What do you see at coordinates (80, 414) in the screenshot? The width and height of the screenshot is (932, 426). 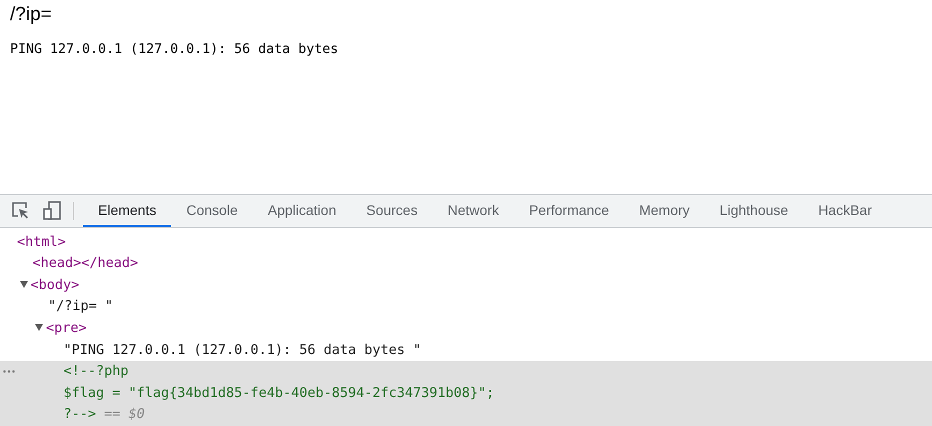 I see `code-comment: ?-->` at bounding box center [80, 414].